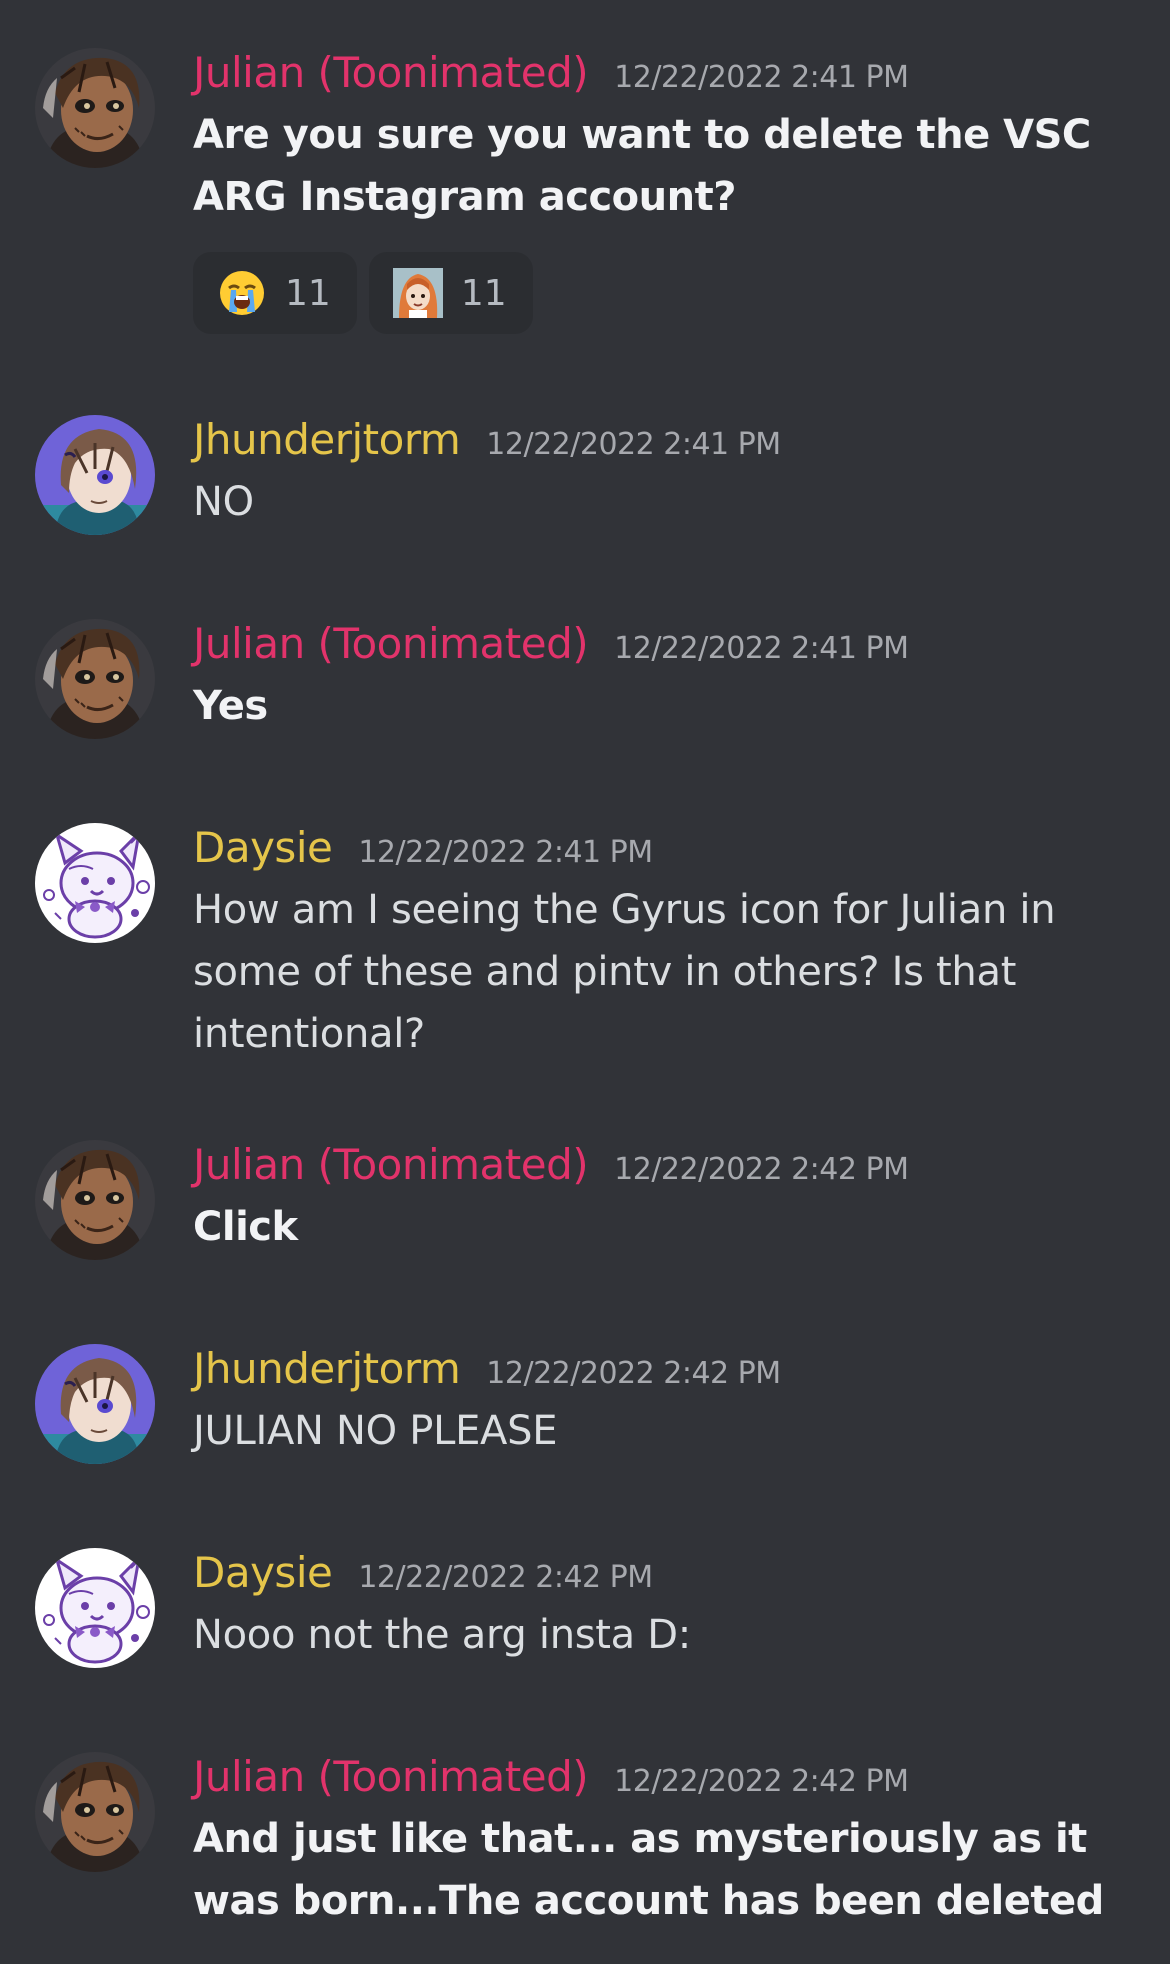  I want to click on message-header: Jhunderjtorm 12/22/2022 2:42 PM, so click(487, 1372).